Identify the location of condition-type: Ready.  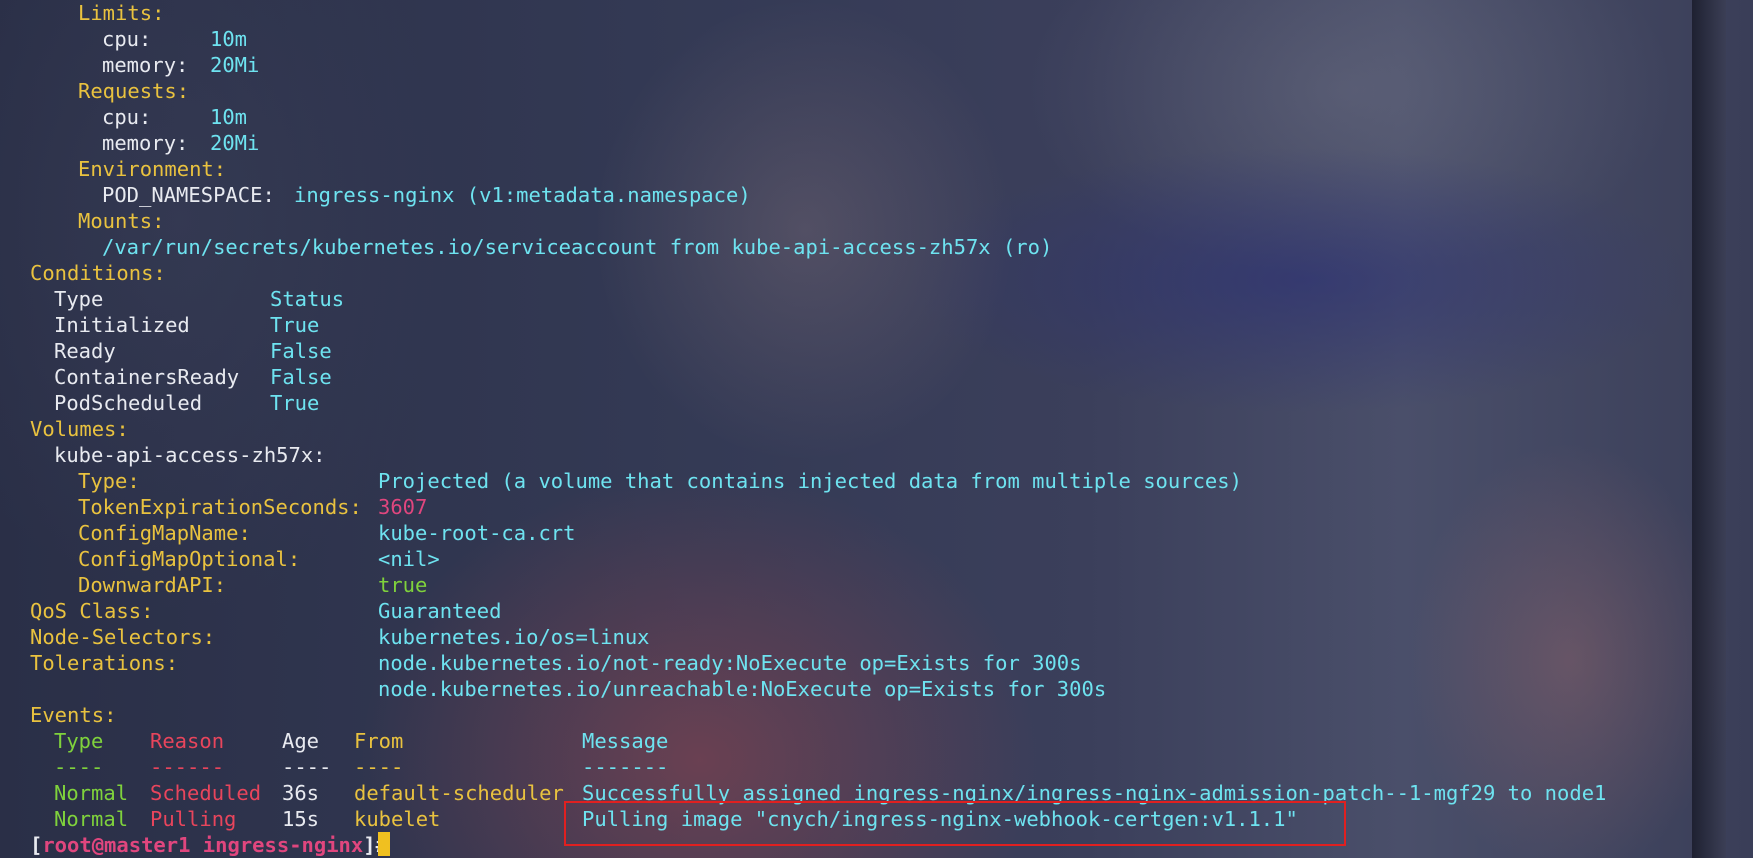
(85, 351).